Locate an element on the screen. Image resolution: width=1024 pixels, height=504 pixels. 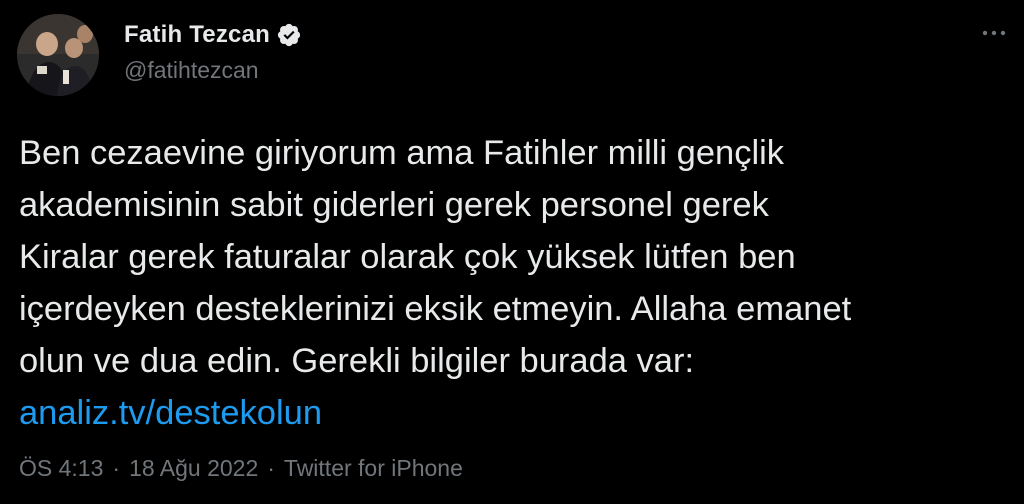
tweet-link-line: analiz.tv/destekolun is located at coordinates (516, 413).